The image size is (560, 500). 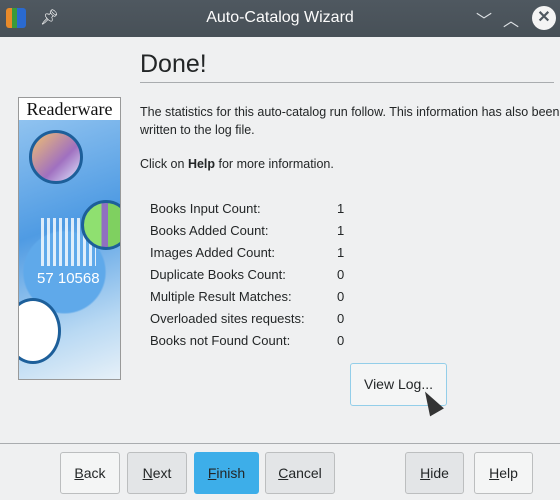 I want to click on footer-divider, so click(x=280, y=443).